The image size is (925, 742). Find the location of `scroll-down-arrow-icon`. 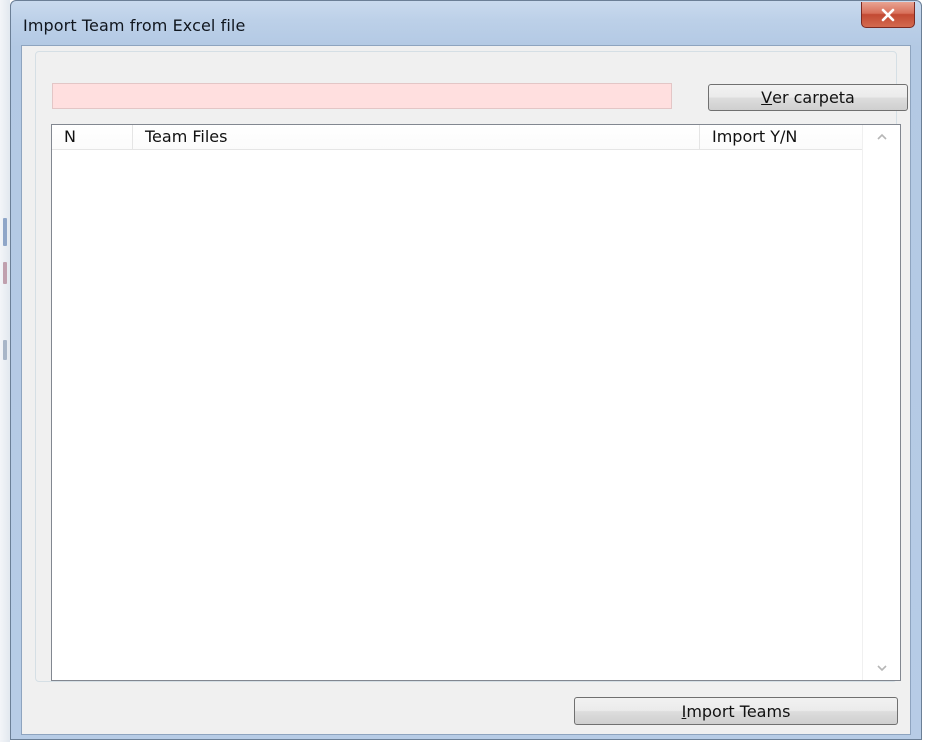

scroll-down-arrow-icon is located at coordinates (881, 668).